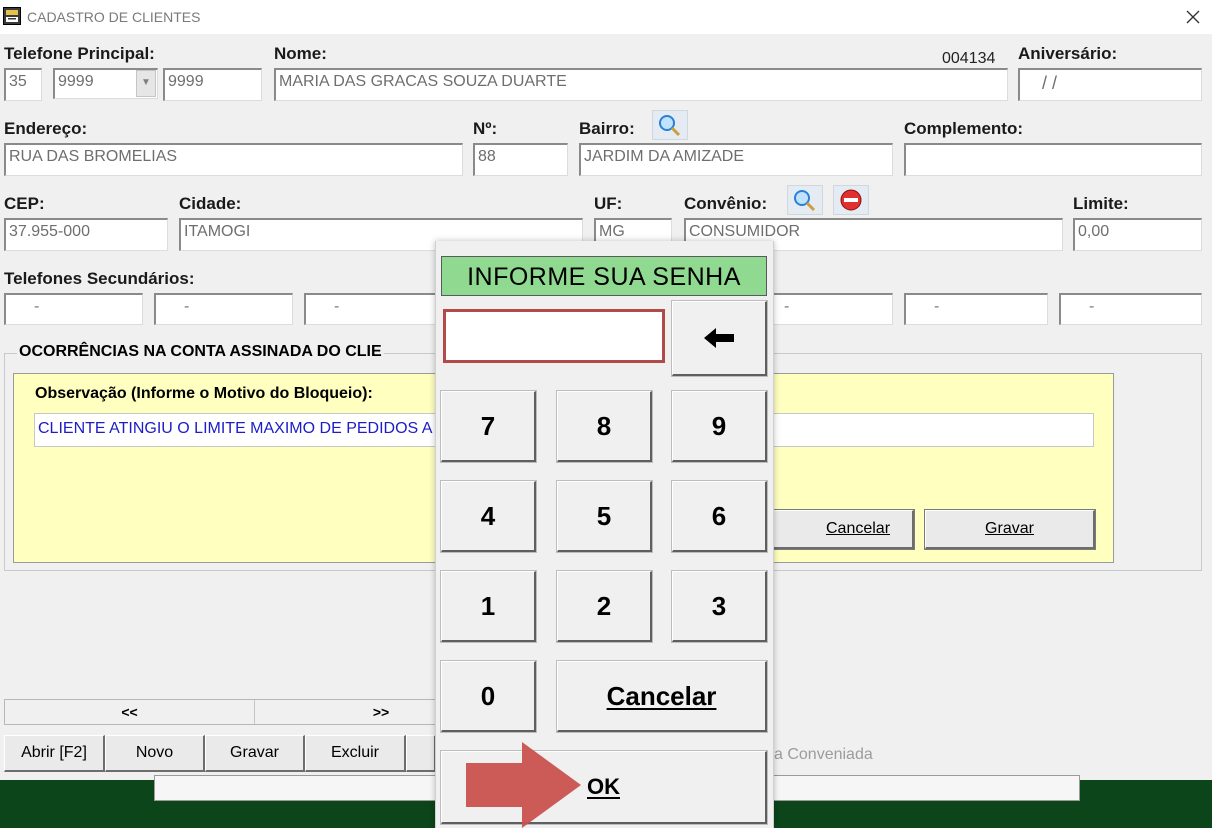 This screenshot has height=828, width=1212. I want to click on city-label: Cidade:, so click(210, 203).